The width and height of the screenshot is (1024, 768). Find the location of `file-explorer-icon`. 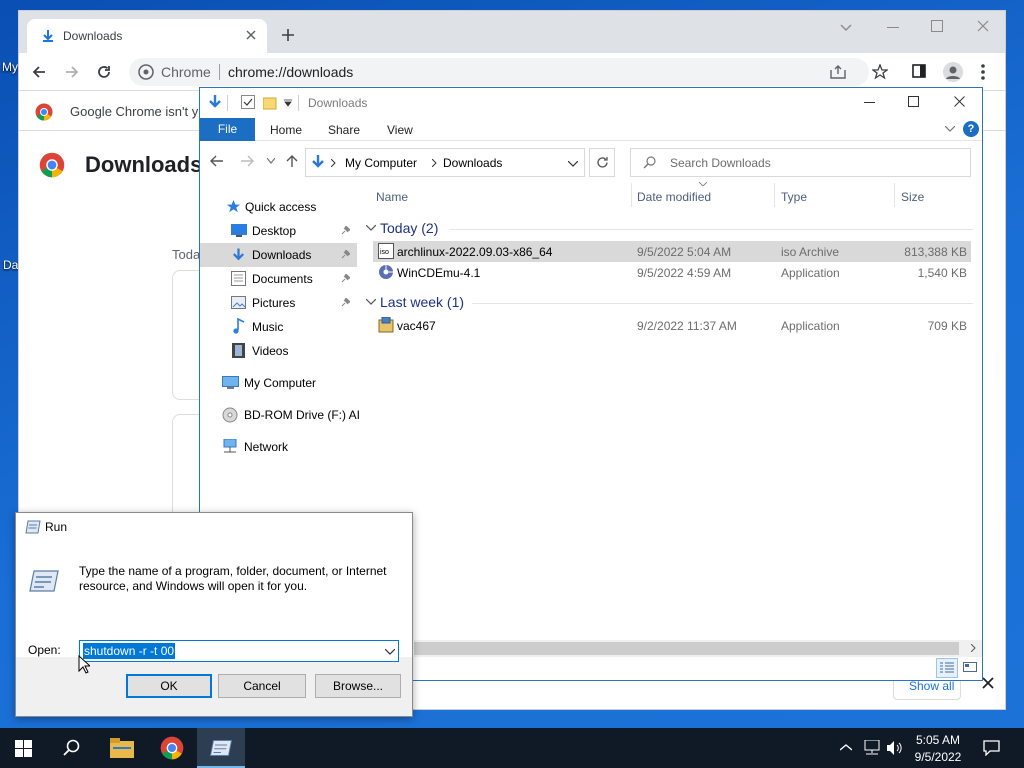

file-explorer-icon is located at coordinates (122, 748).